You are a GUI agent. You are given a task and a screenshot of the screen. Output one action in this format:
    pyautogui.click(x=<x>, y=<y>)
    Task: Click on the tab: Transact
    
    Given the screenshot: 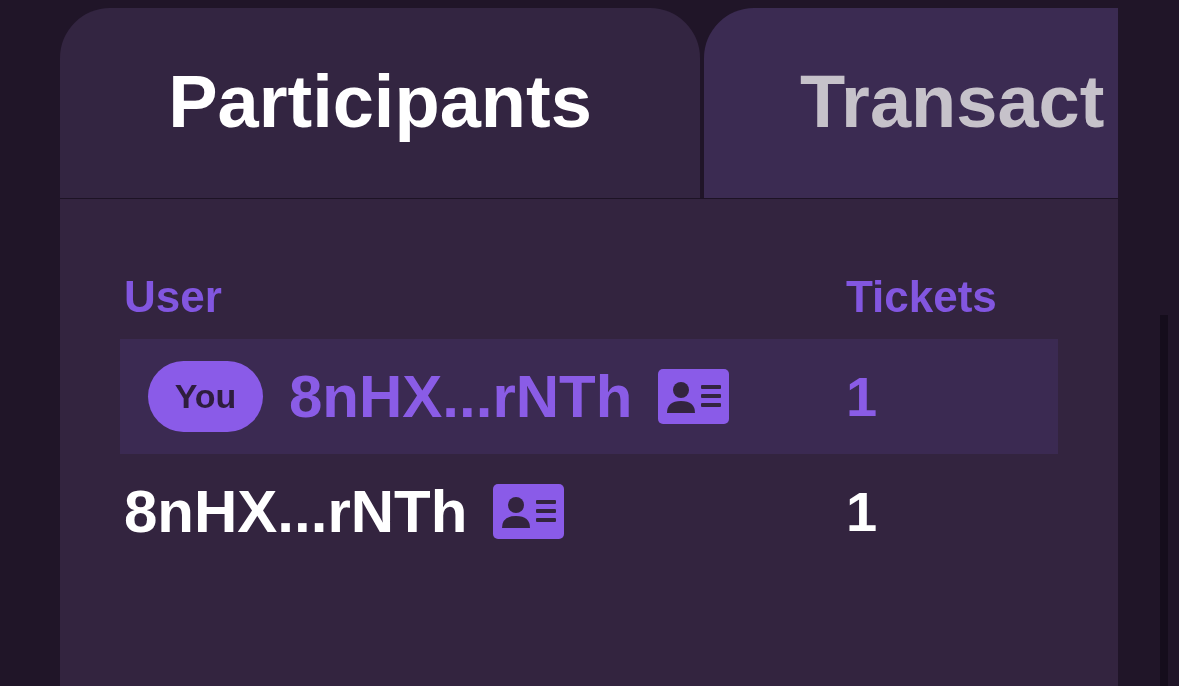 What is the action you would take?
    pyautogui.click(x=911, y=103)
    